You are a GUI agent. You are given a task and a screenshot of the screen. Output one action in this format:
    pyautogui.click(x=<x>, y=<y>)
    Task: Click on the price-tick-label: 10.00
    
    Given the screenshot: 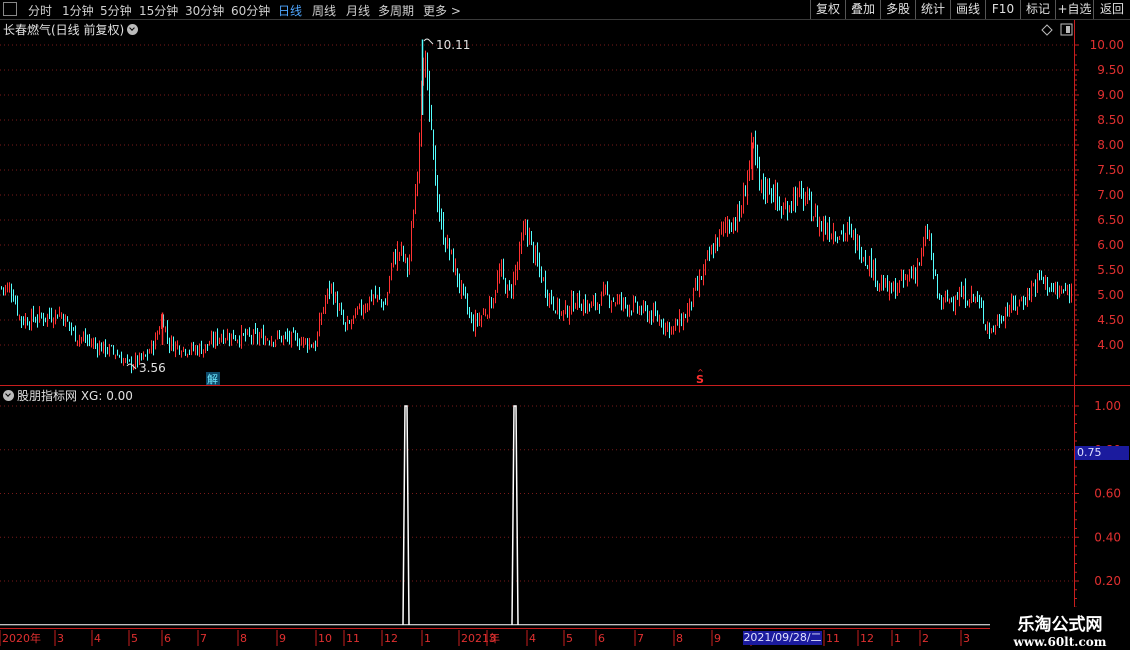 What is the action you would take?
    pyautogui.click(x=1107, y=45)
    